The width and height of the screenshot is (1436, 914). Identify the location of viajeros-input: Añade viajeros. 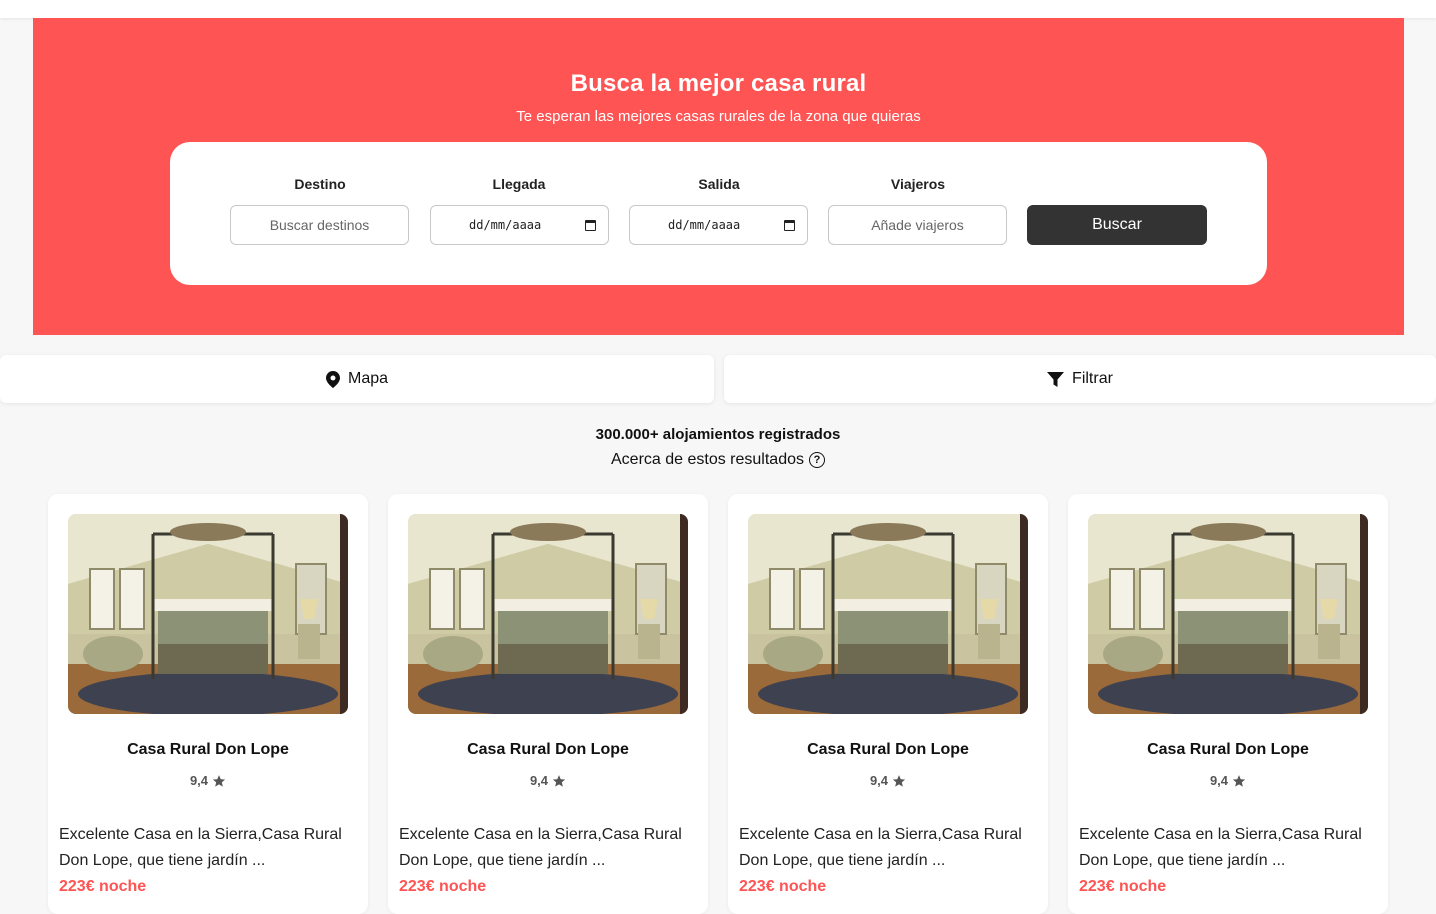
(917, 225).